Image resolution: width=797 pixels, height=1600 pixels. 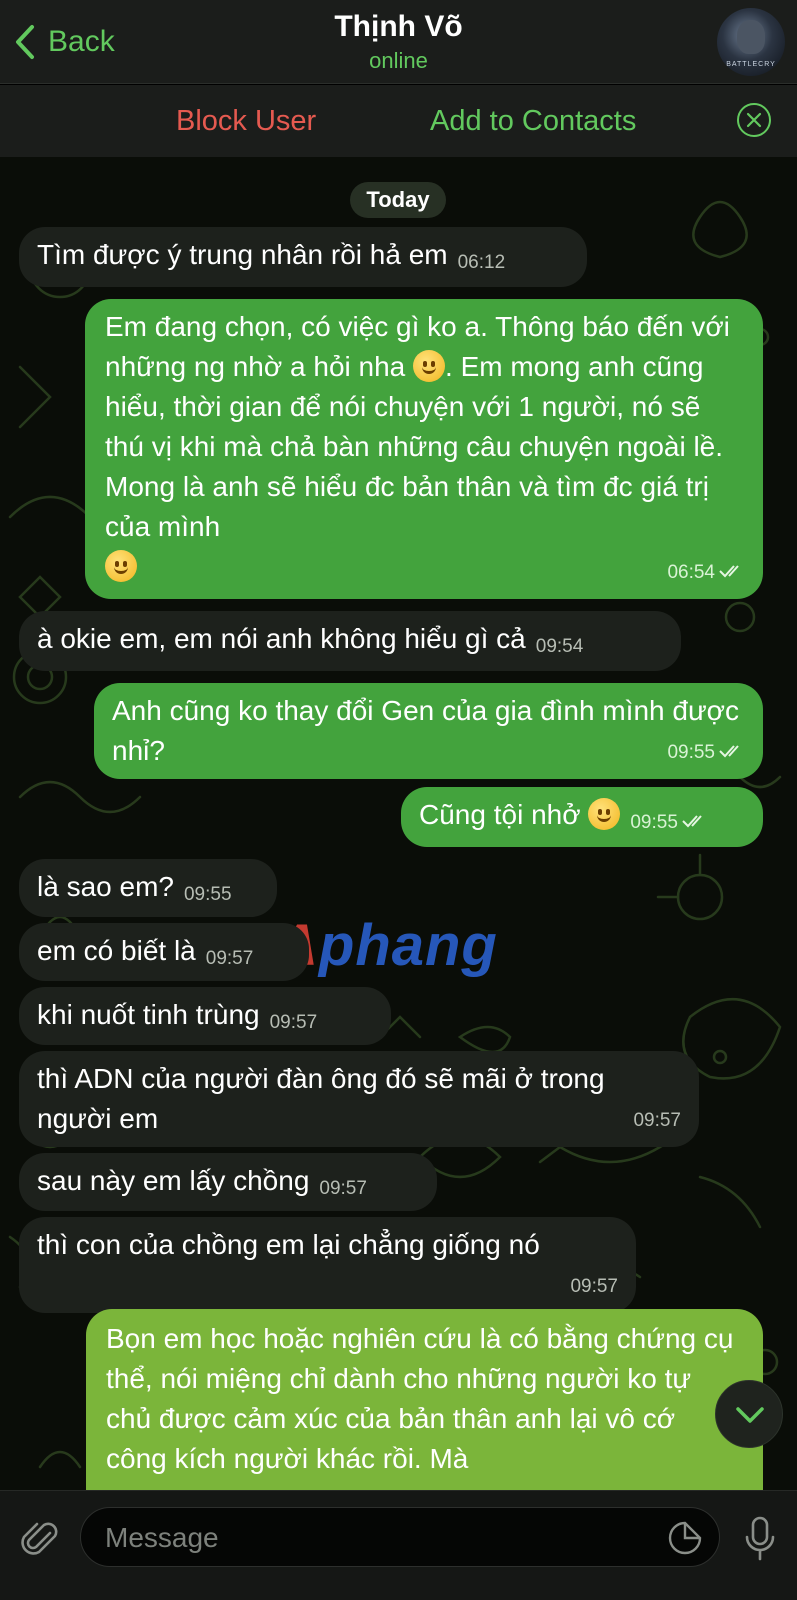 What do you see at coordinates (400, 1537) in the screenshot?
I see `message-input: Message` at bounding box center [400, 1537].